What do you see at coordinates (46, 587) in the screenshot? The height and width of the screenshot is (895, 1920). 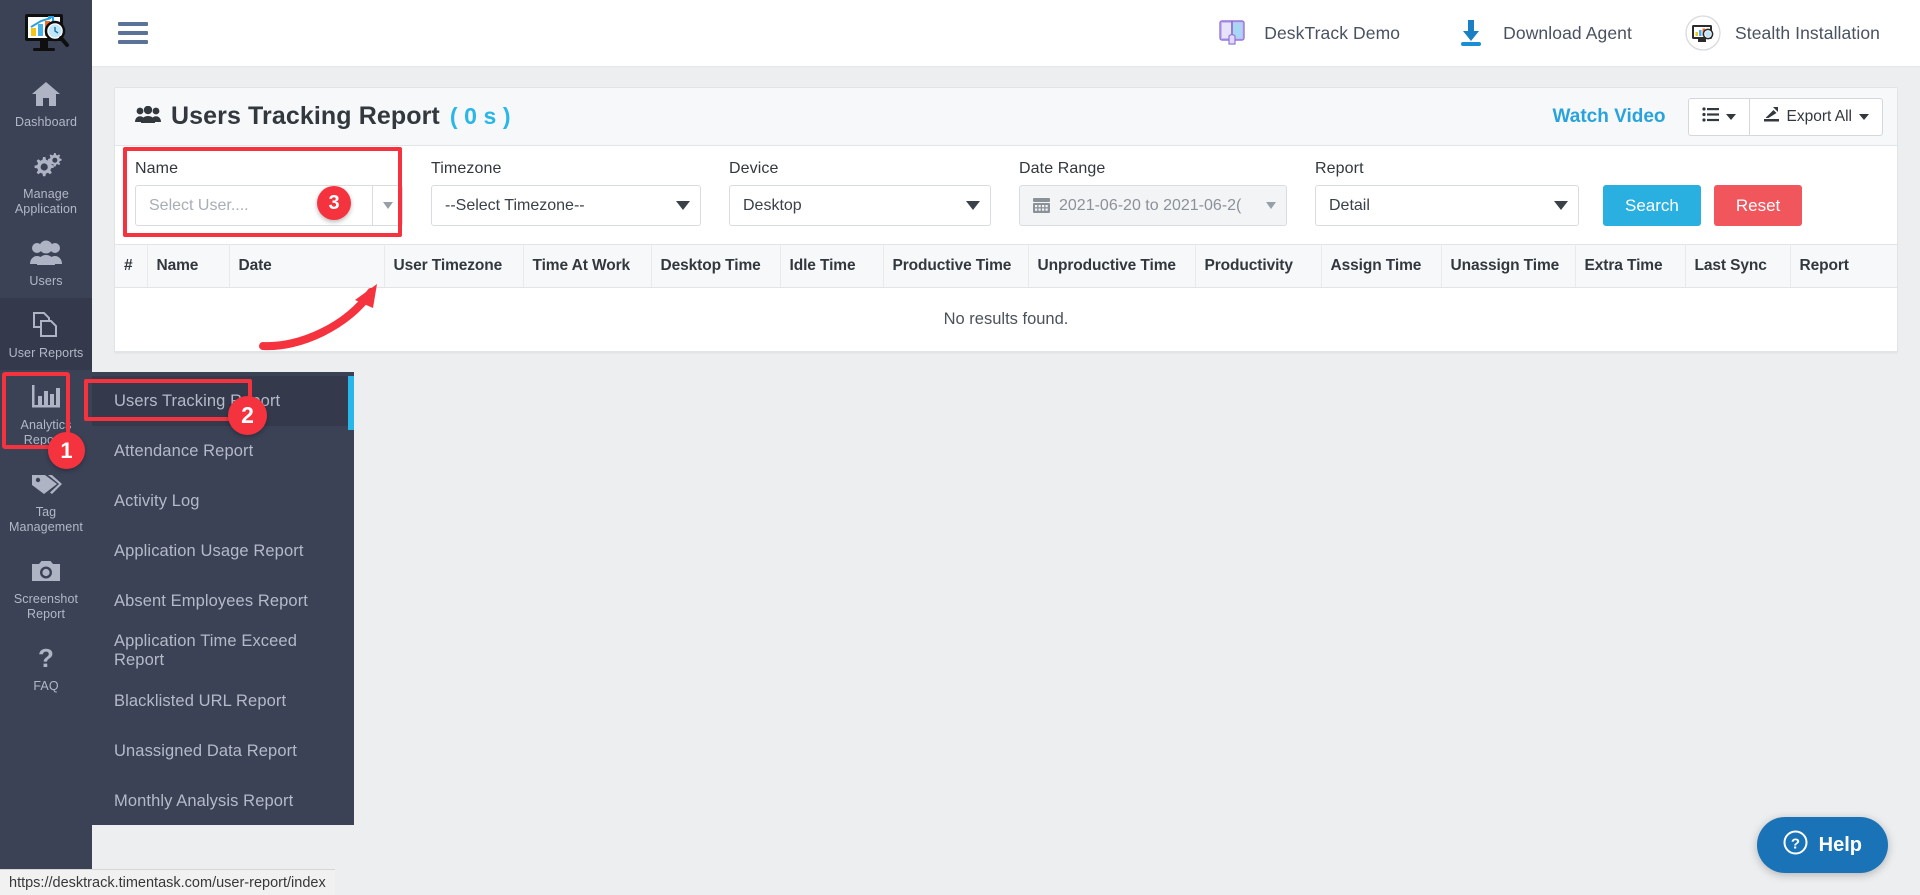 I see `sidebar-item-screenshot-report: Screenshot Report` at bounding box center [46, 587].